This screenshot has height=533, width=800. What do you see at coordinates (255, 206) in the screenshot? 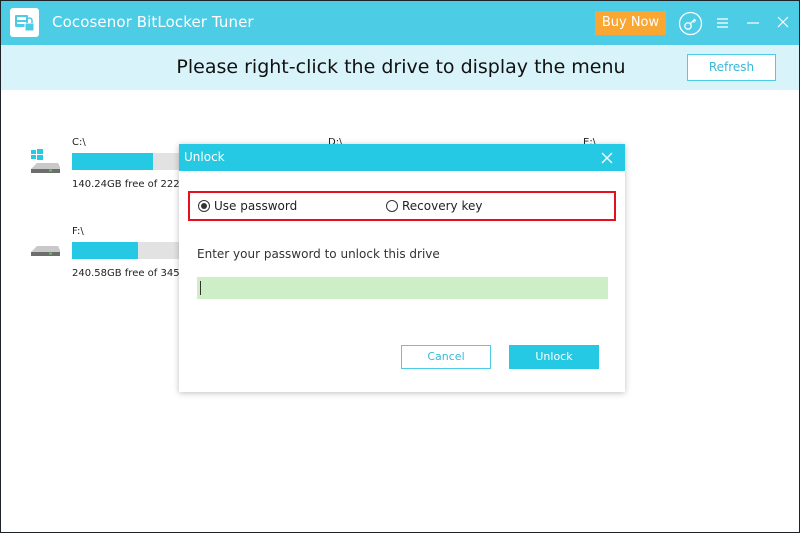
I see `use-password-label: Use password` at bounding box center [255, 206].